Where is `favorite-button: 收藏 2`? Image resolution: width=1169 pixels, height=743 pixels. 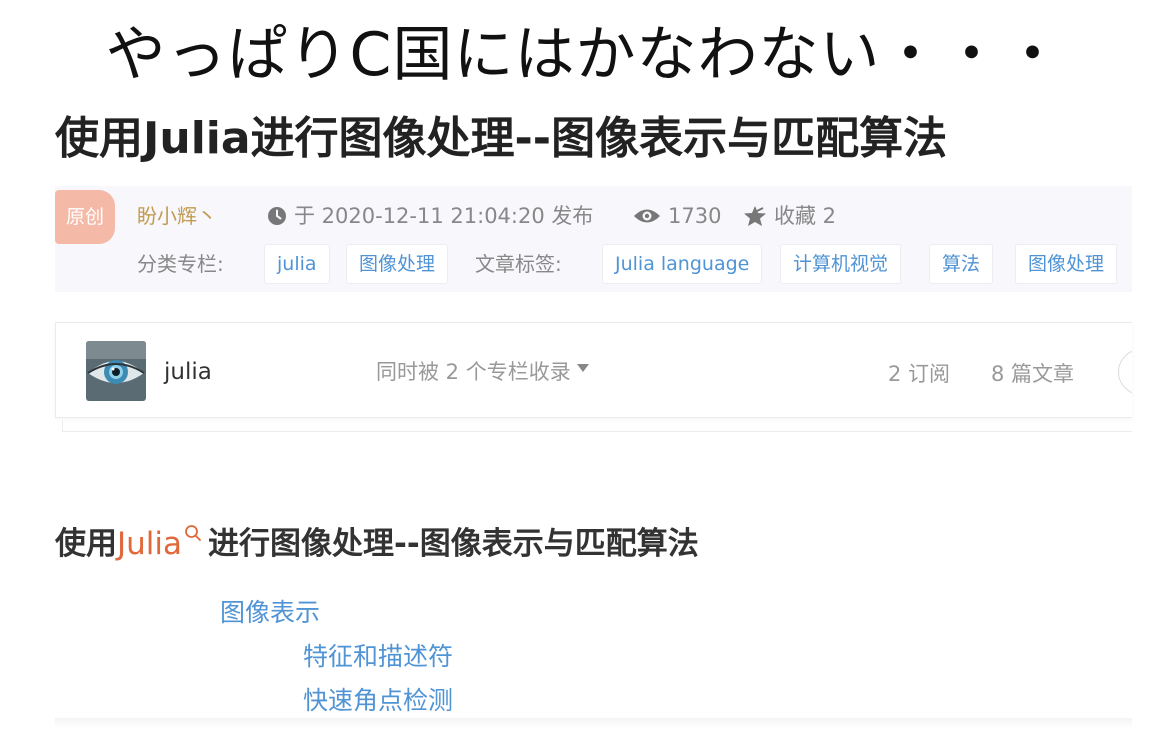
favorite-button: 收藏 2 is located at coordinates (789, 216).